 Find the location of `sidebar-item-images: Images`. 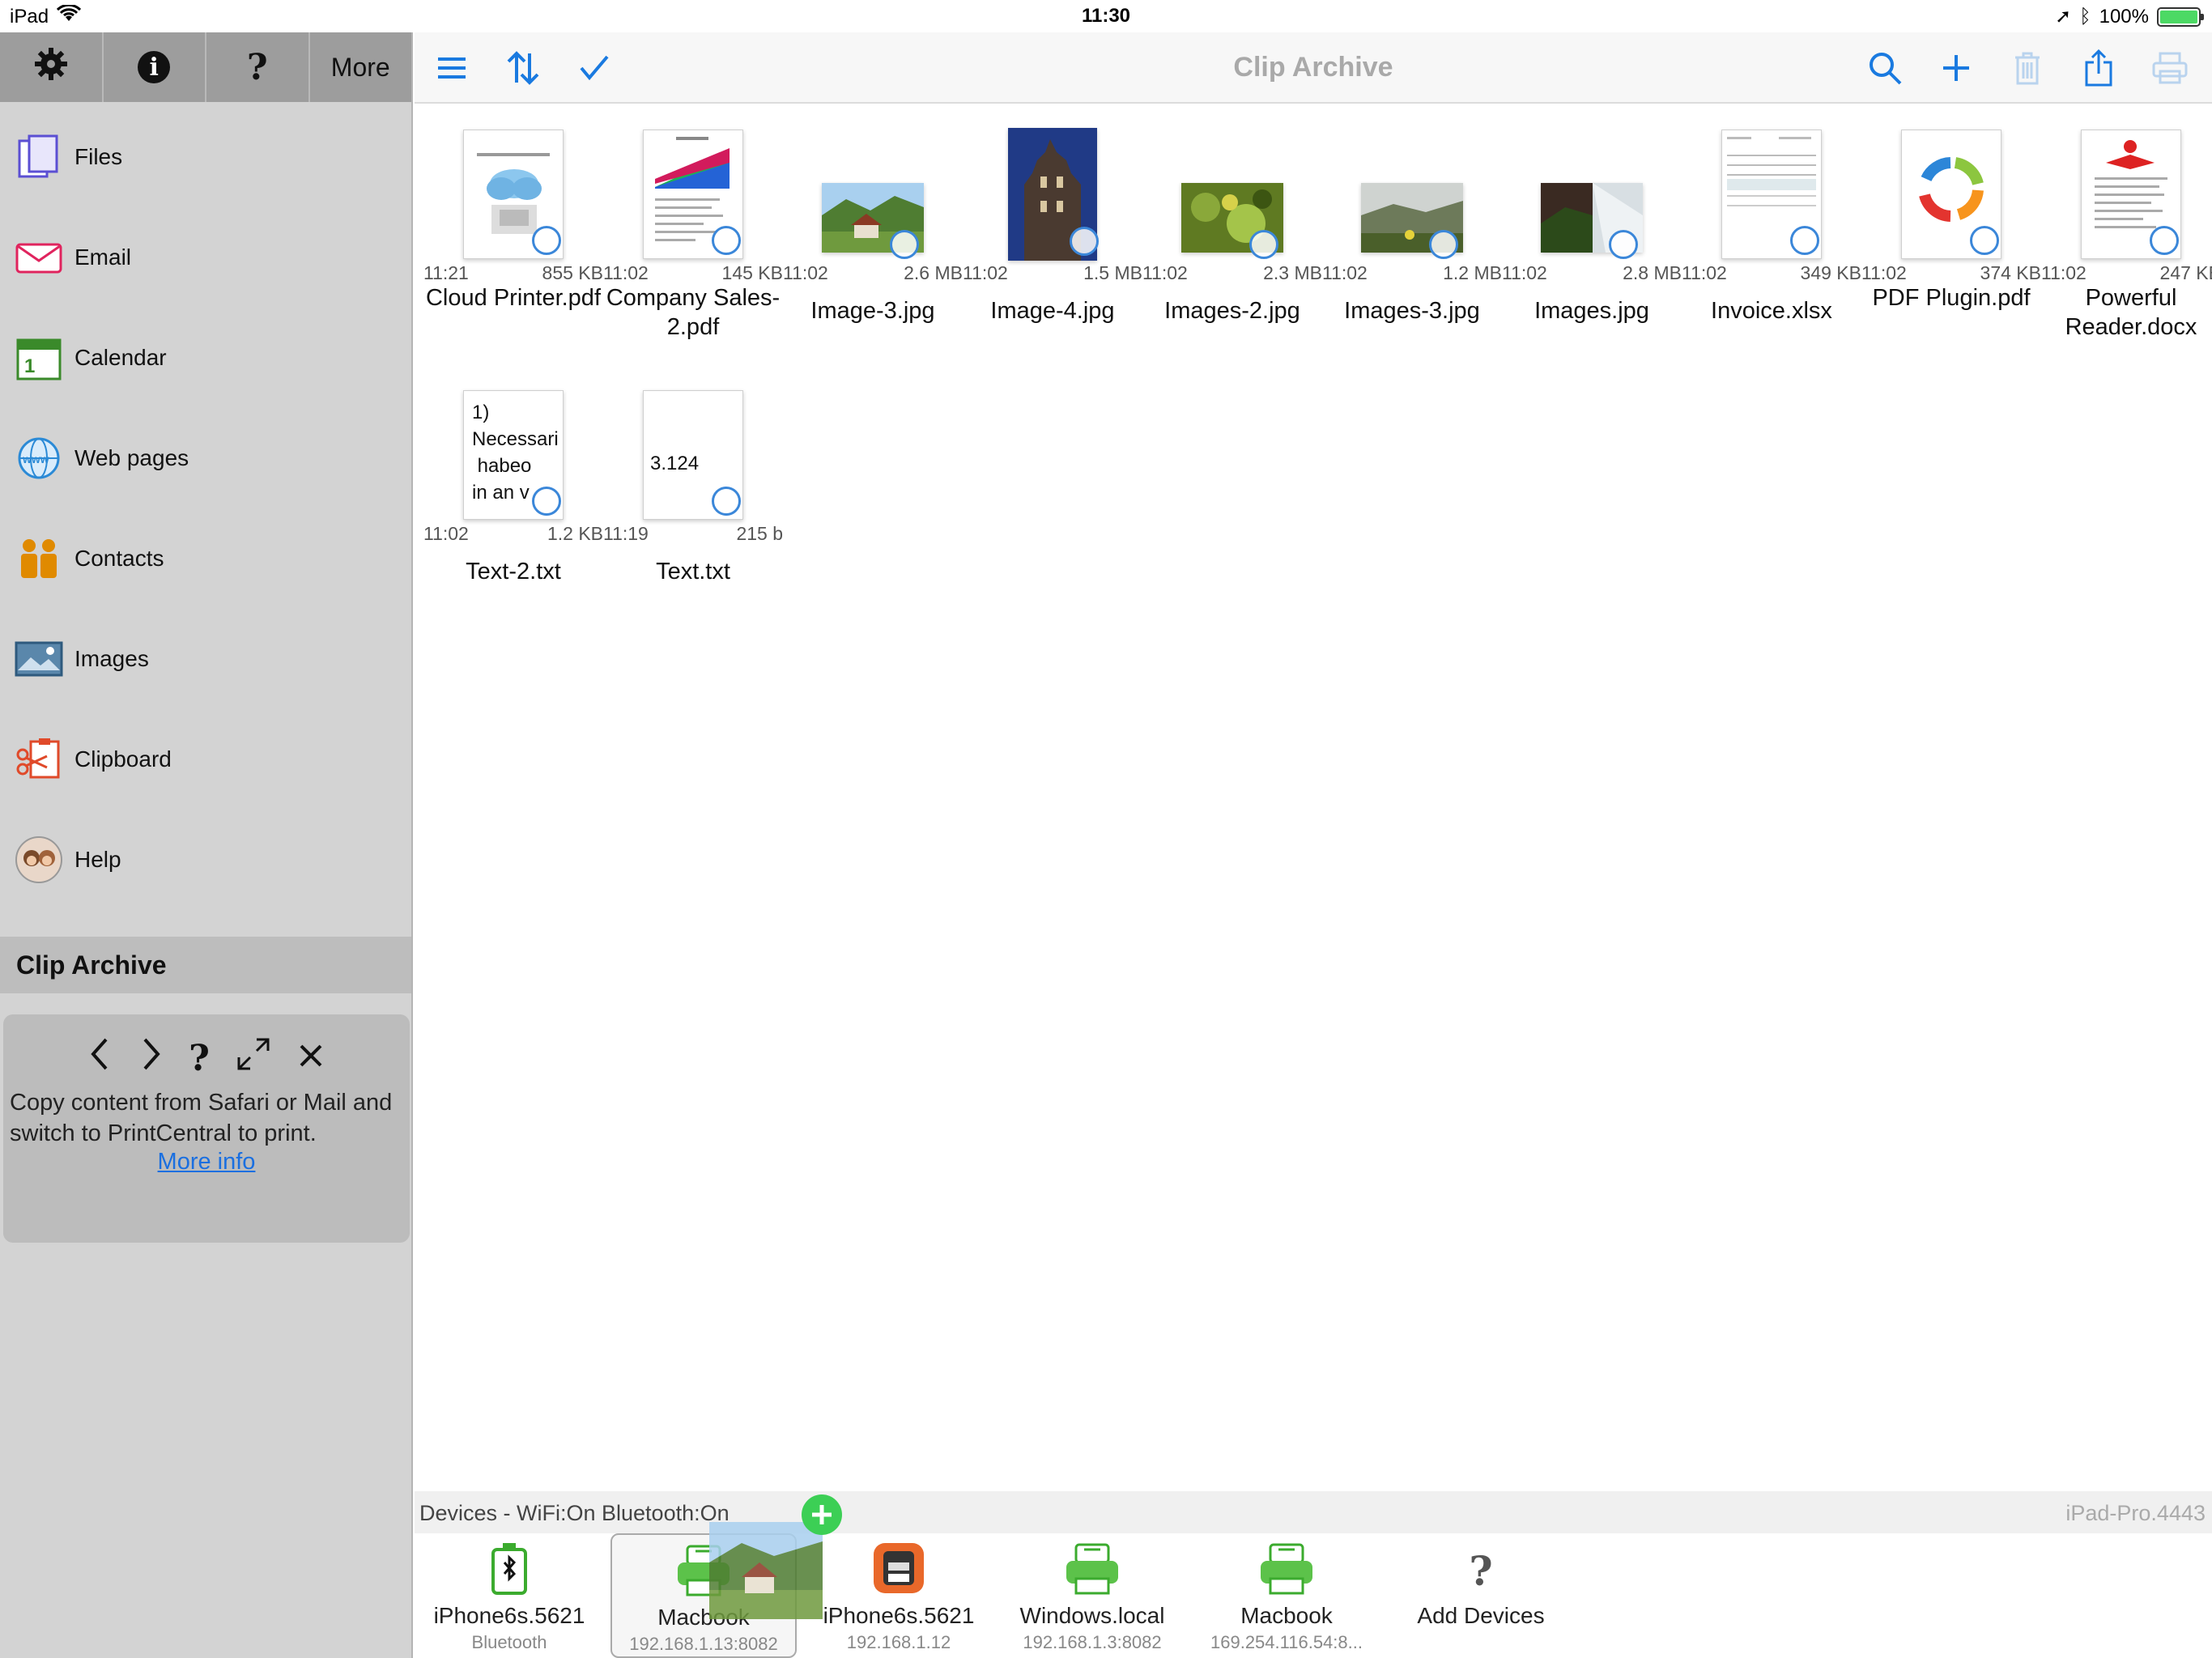

sidebar-item-images: Images is located at coordinates (206, 659).